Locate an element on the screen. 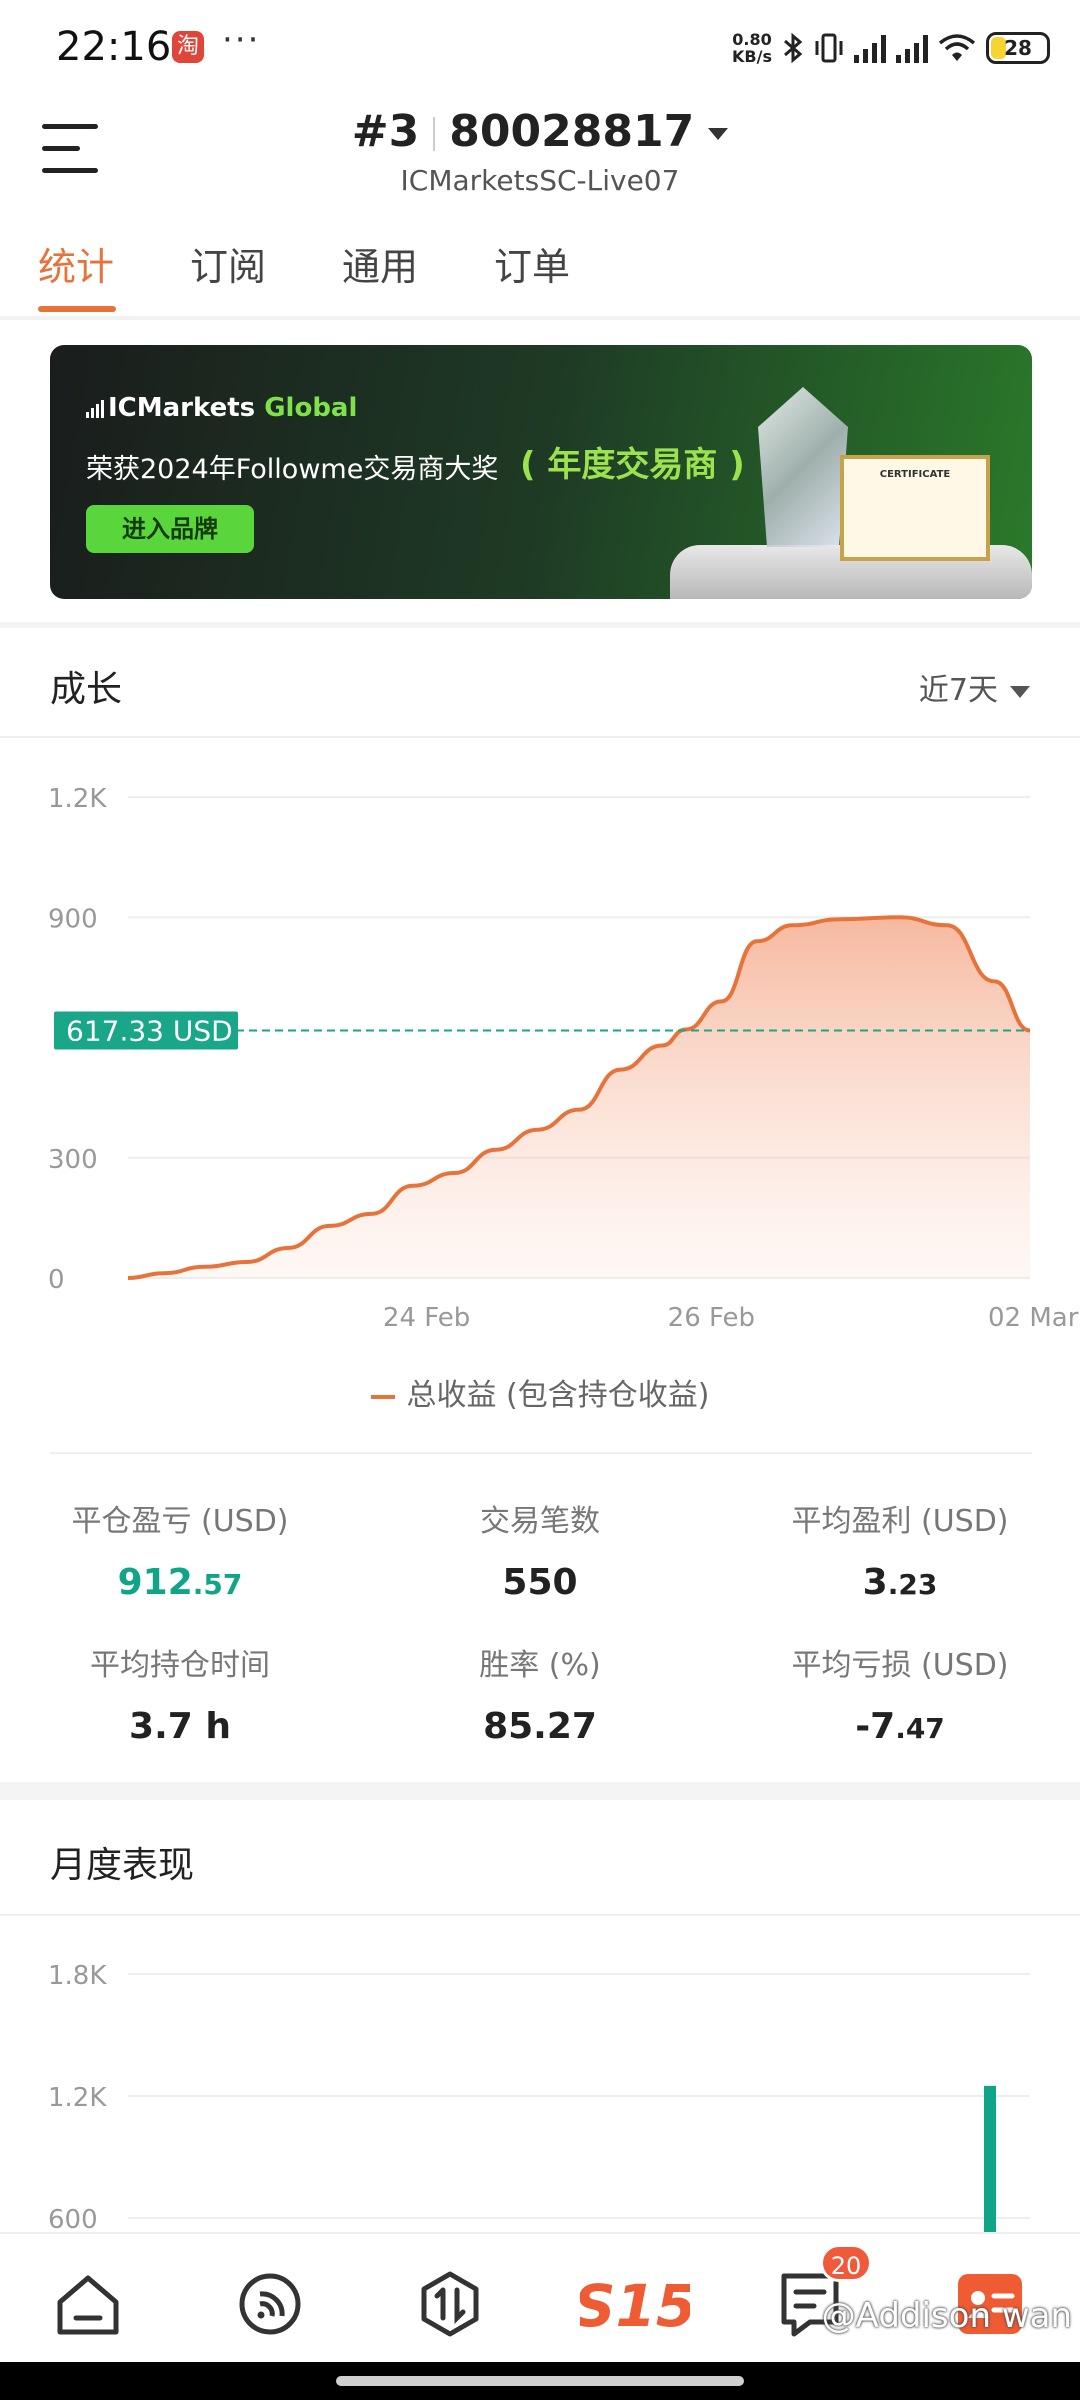 This screenshot has width=1080, height=2400. crystal-trophy-image is located at coordinates (803, 467).